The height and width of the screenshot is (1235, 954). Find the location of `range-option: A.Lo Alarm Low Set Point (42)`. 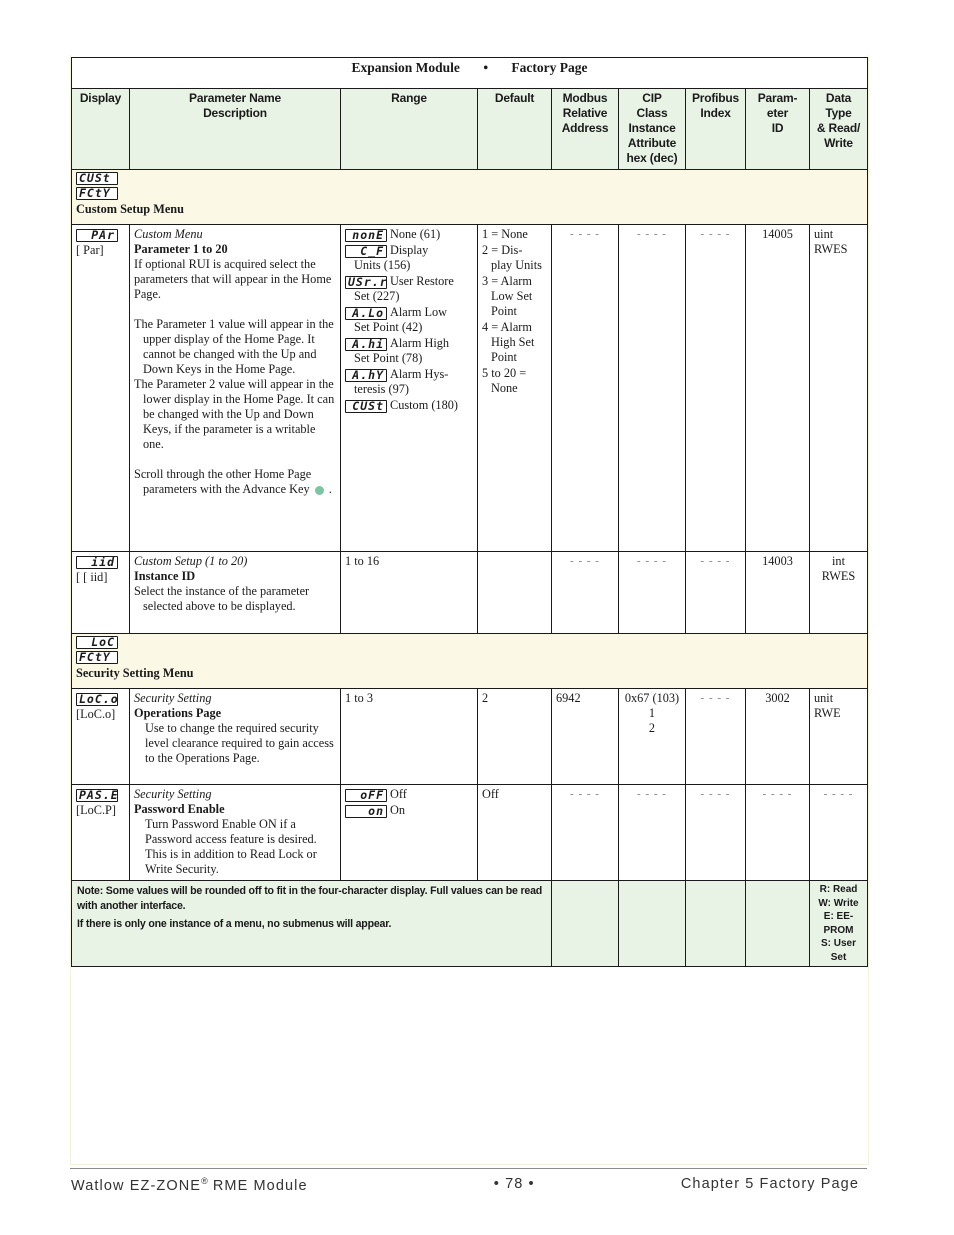

range-option: A.Lo Alarm Low Set Point (42) is located at coordinates (409, 320).